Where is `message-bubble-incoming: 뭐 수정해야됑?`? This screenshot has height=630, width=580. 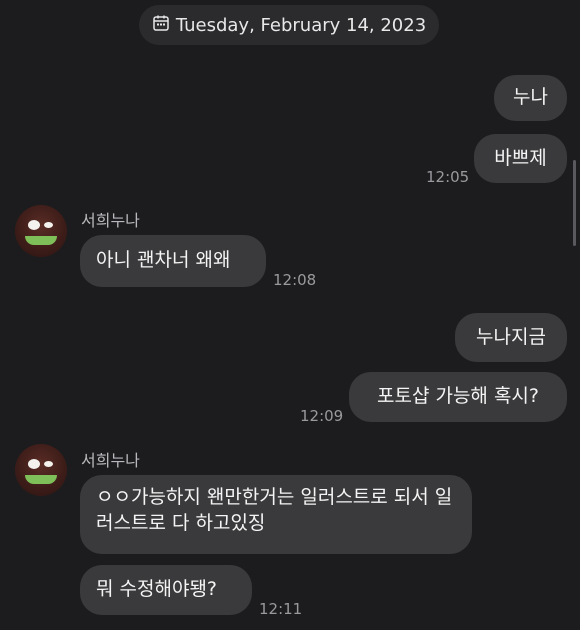 message-bubble-incoming: 뭐 수정해야됑? is located at coordinates (166, 590).